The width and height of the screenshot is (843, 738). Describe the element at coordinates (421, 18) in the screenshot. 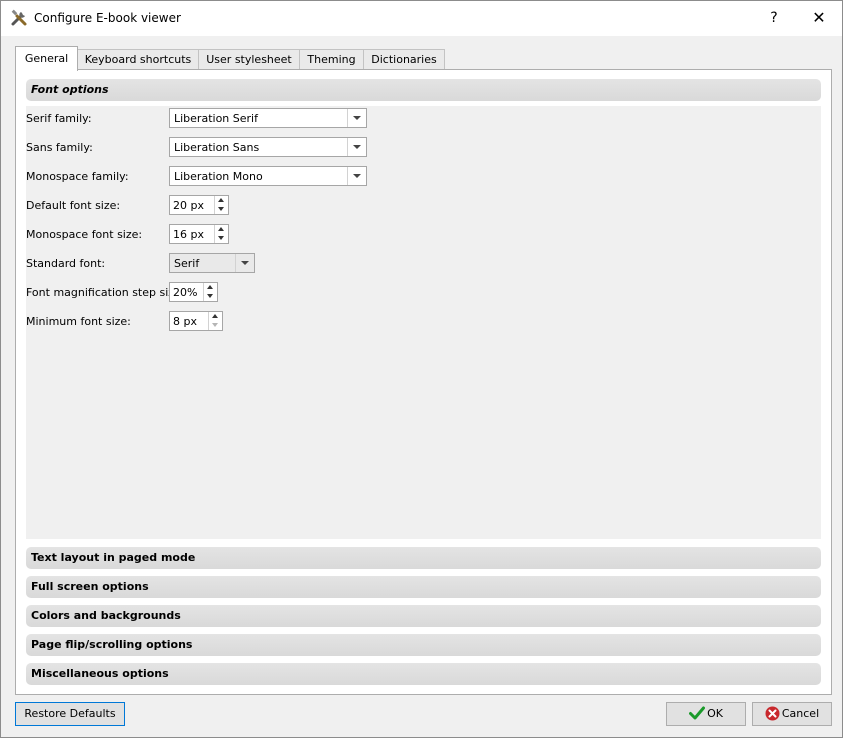

I see `title-bar: Configure E-book viewer ? ✕` at that location.